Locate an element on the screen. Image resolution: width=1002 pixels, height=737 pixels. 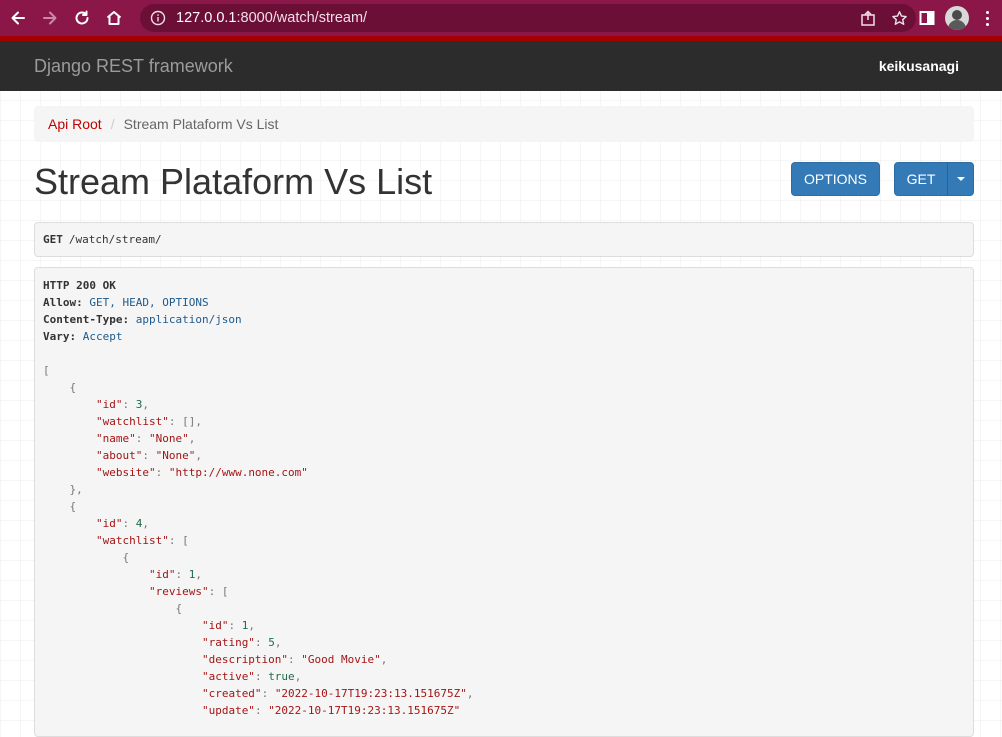
response-status: HTTP 200 OK is located at coordinates (79, 285).